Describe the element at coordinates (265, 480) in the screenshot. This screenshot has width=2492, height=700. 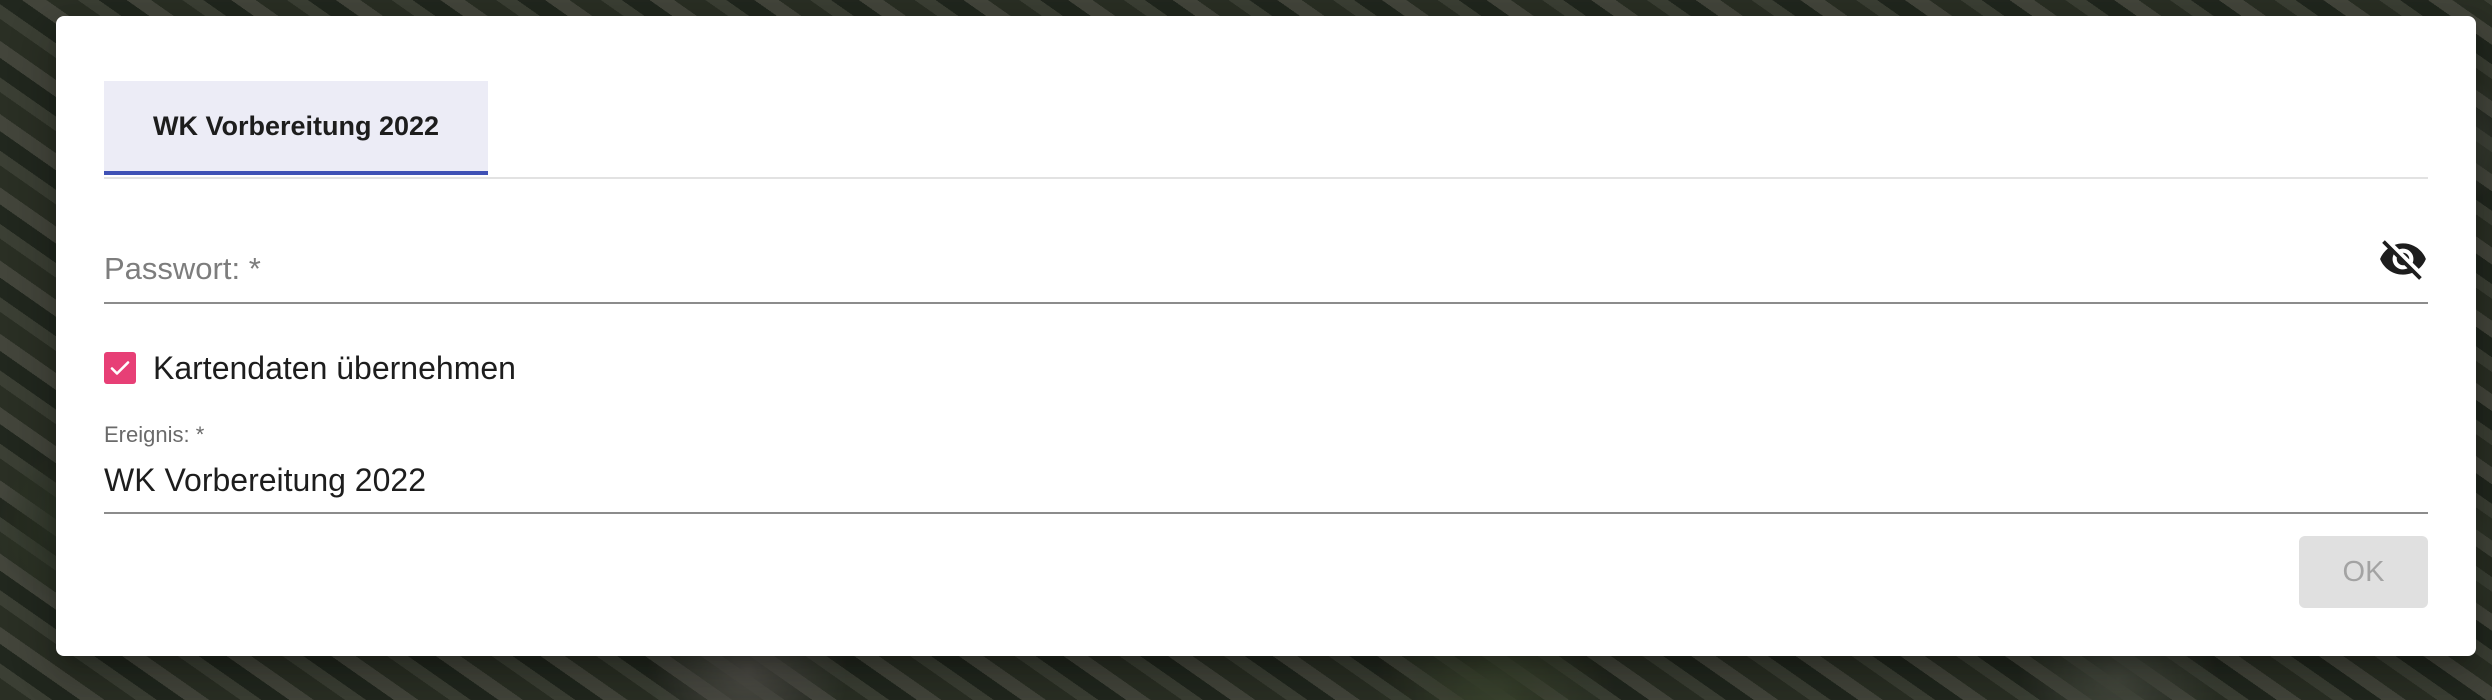
I see `event-select: WK Vorbereitung 2022` at that location.